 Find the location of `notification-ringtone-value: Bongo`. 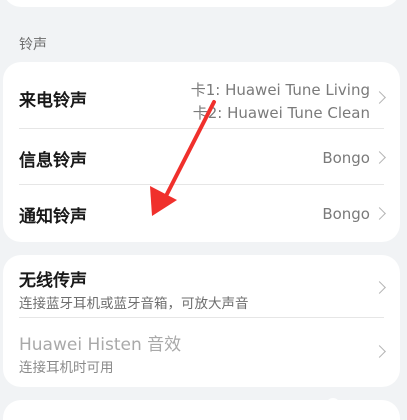

notification-ringtone-value: Bongo is located at coordinates (346, 214).